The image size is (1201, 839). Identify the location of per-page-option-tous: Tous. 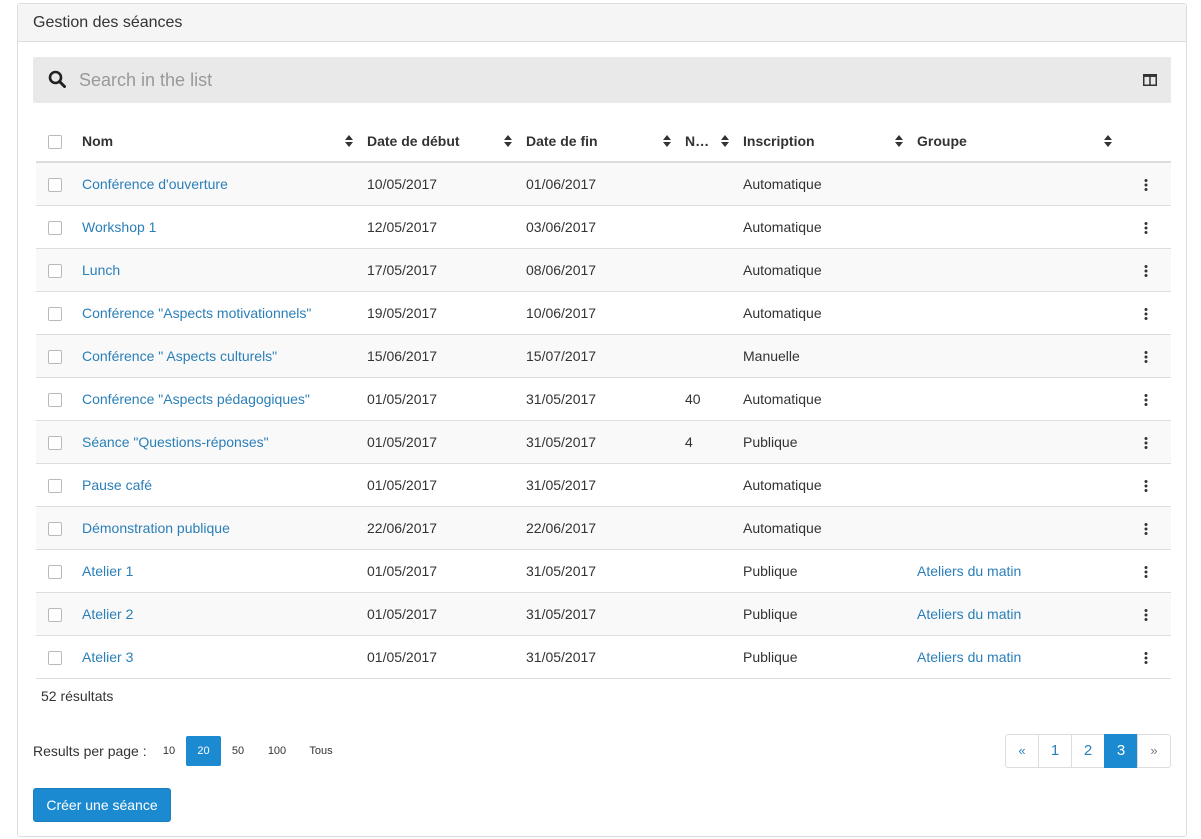
(321, 751).